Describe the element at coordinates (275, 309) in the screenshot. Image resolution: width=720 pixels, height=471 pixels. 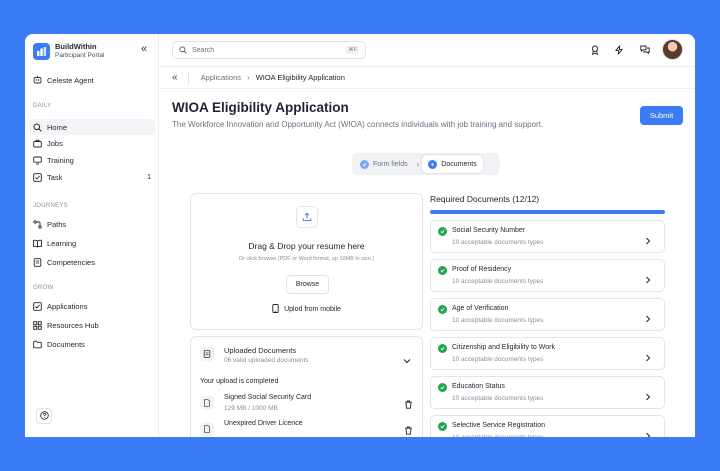
I see `mobile-icon` at that location.